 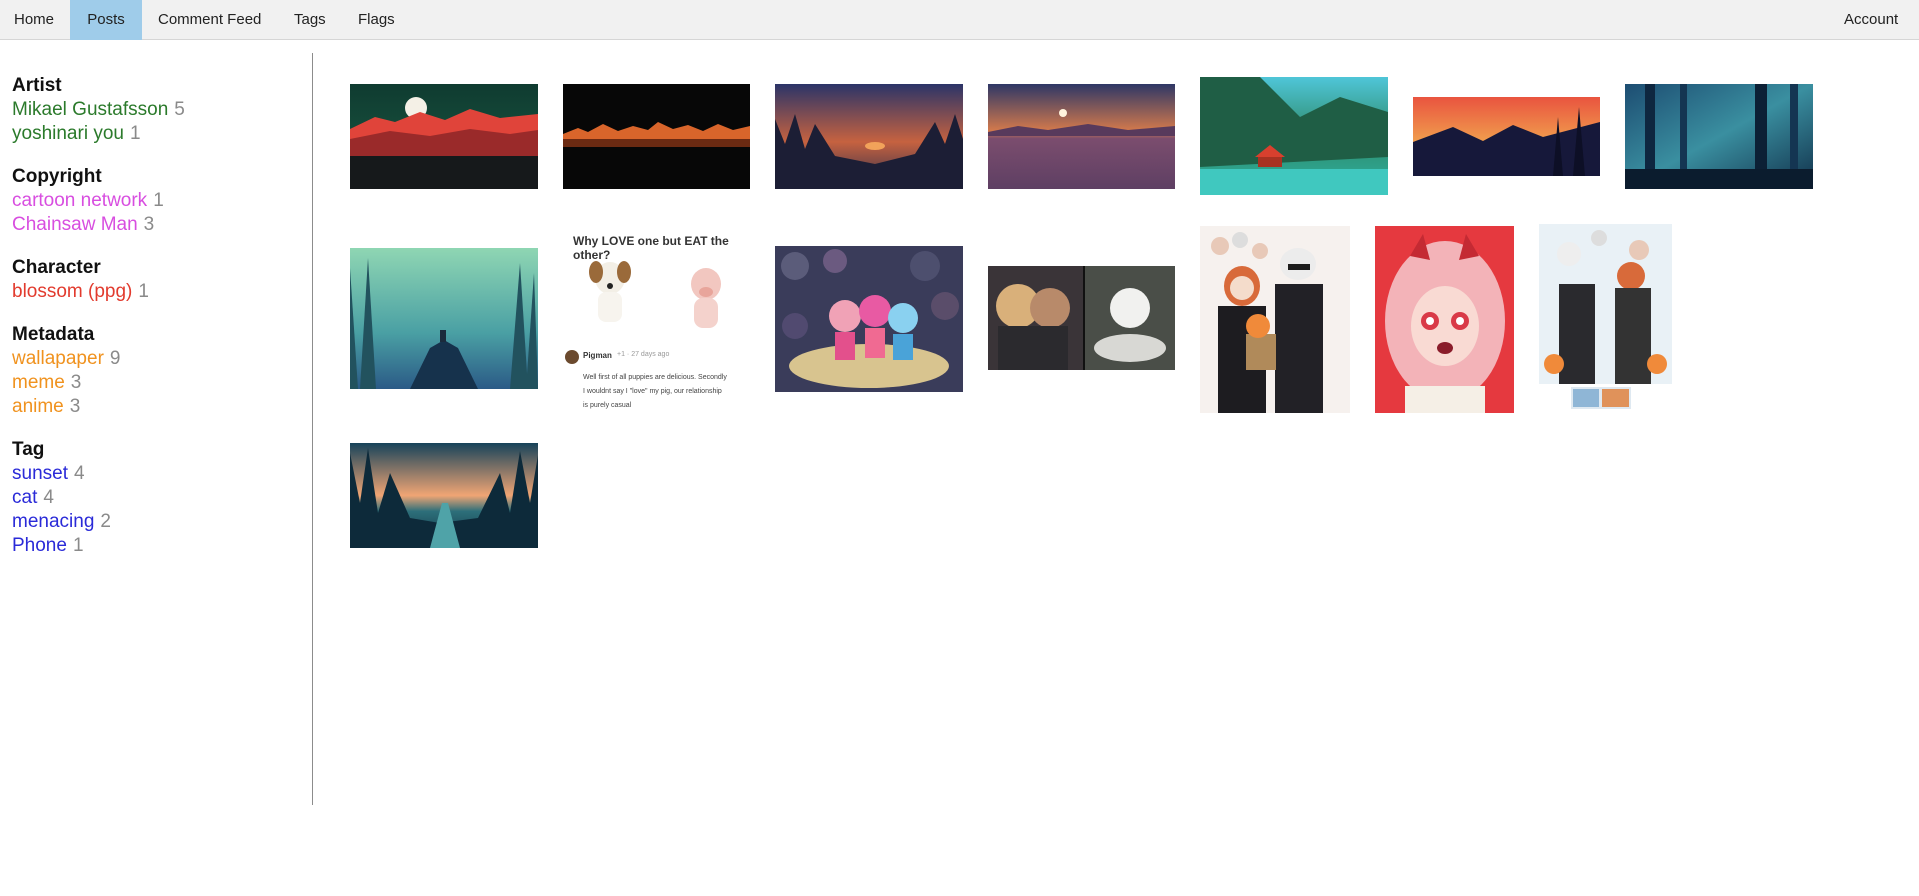 What do you see at coordinates (39, 545) in the screenshot?
I see `tag-link-phone: Phone` at bounding box center [39, 545].